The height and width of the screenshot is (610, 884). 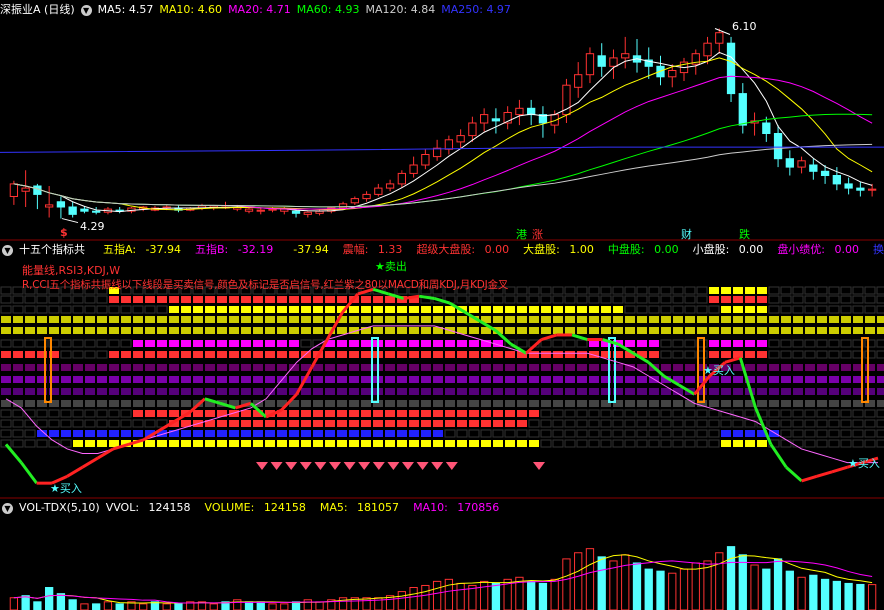 What do you see at coordinates (864, 463) in the screenshot?
I see `buy-signal-3: ★买入` at bounding box center [864, 463].